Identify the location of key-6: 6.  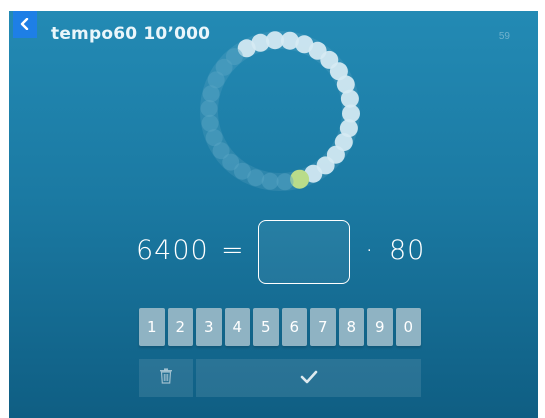
(294, 327).